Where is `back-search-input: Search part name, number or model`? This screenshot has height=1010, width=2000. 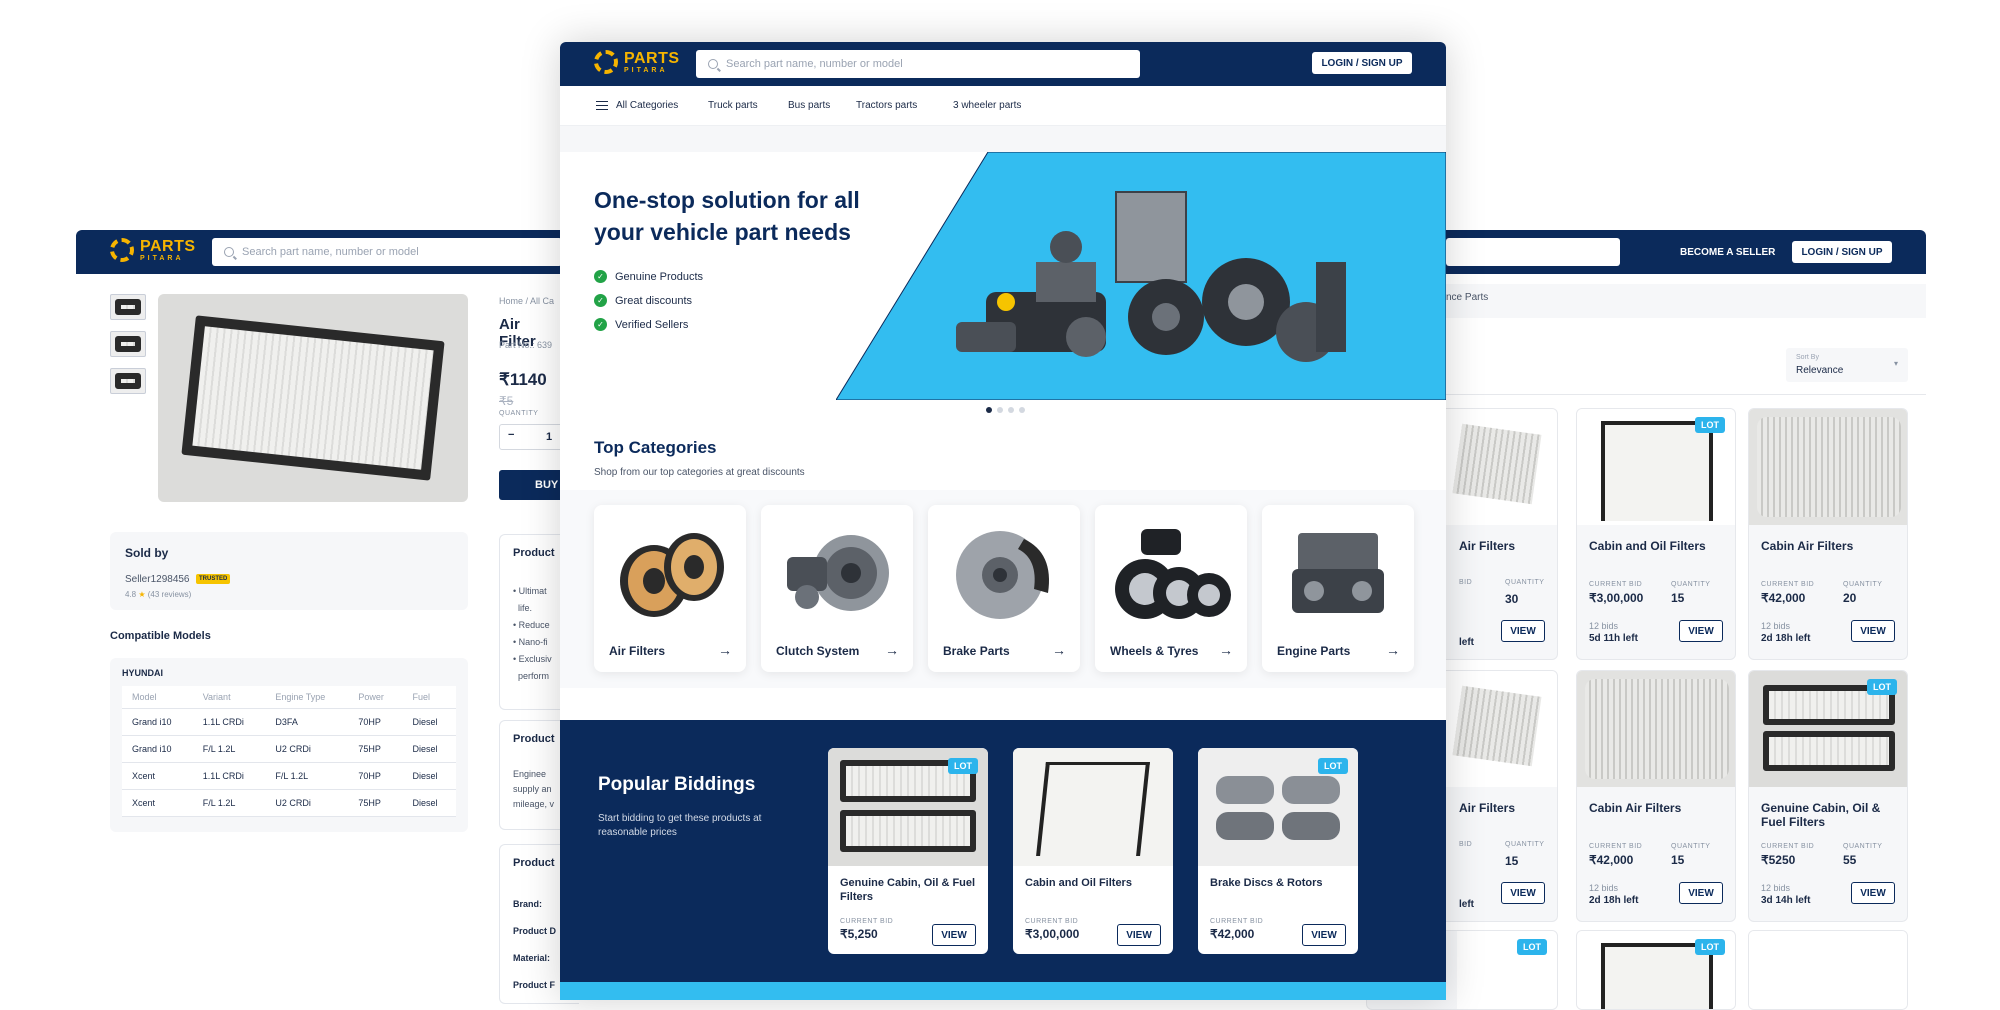 back-search-input: Search part name, number or model is located at coordinates (387, 252).